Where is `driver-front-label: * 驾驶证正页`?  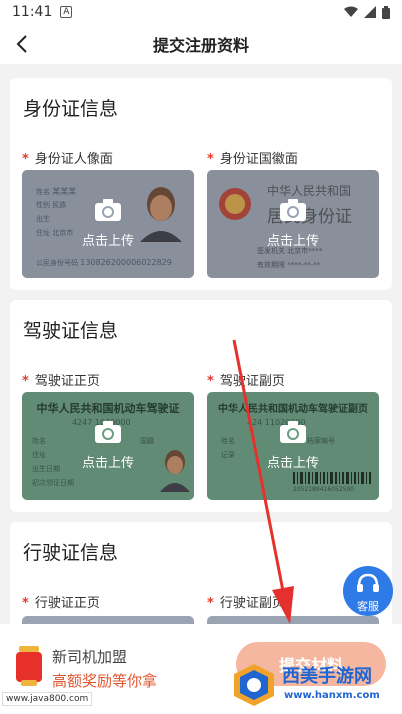 driver-front-label: * 驾驶证正页 is located at coordinates (61, 381).